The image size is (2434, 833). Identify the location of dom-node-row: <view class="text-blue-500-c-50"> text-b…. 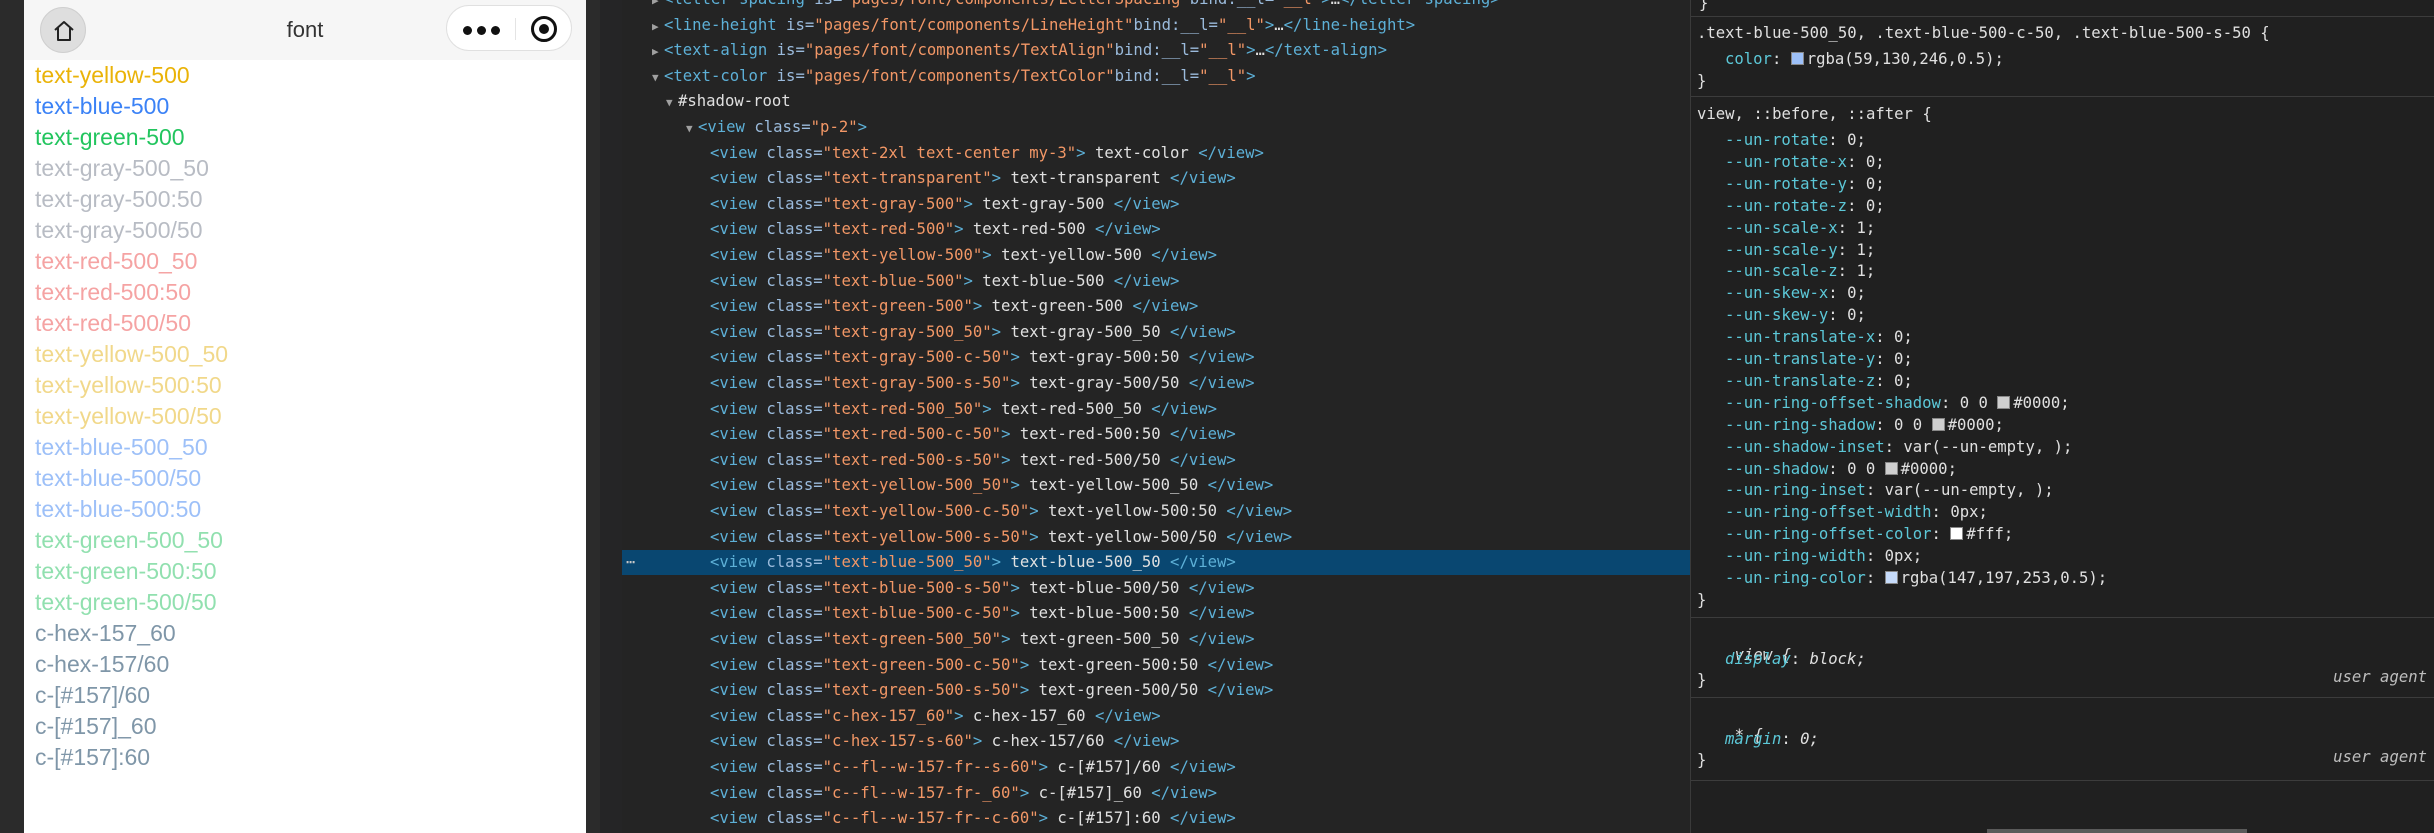
(1156, 613).